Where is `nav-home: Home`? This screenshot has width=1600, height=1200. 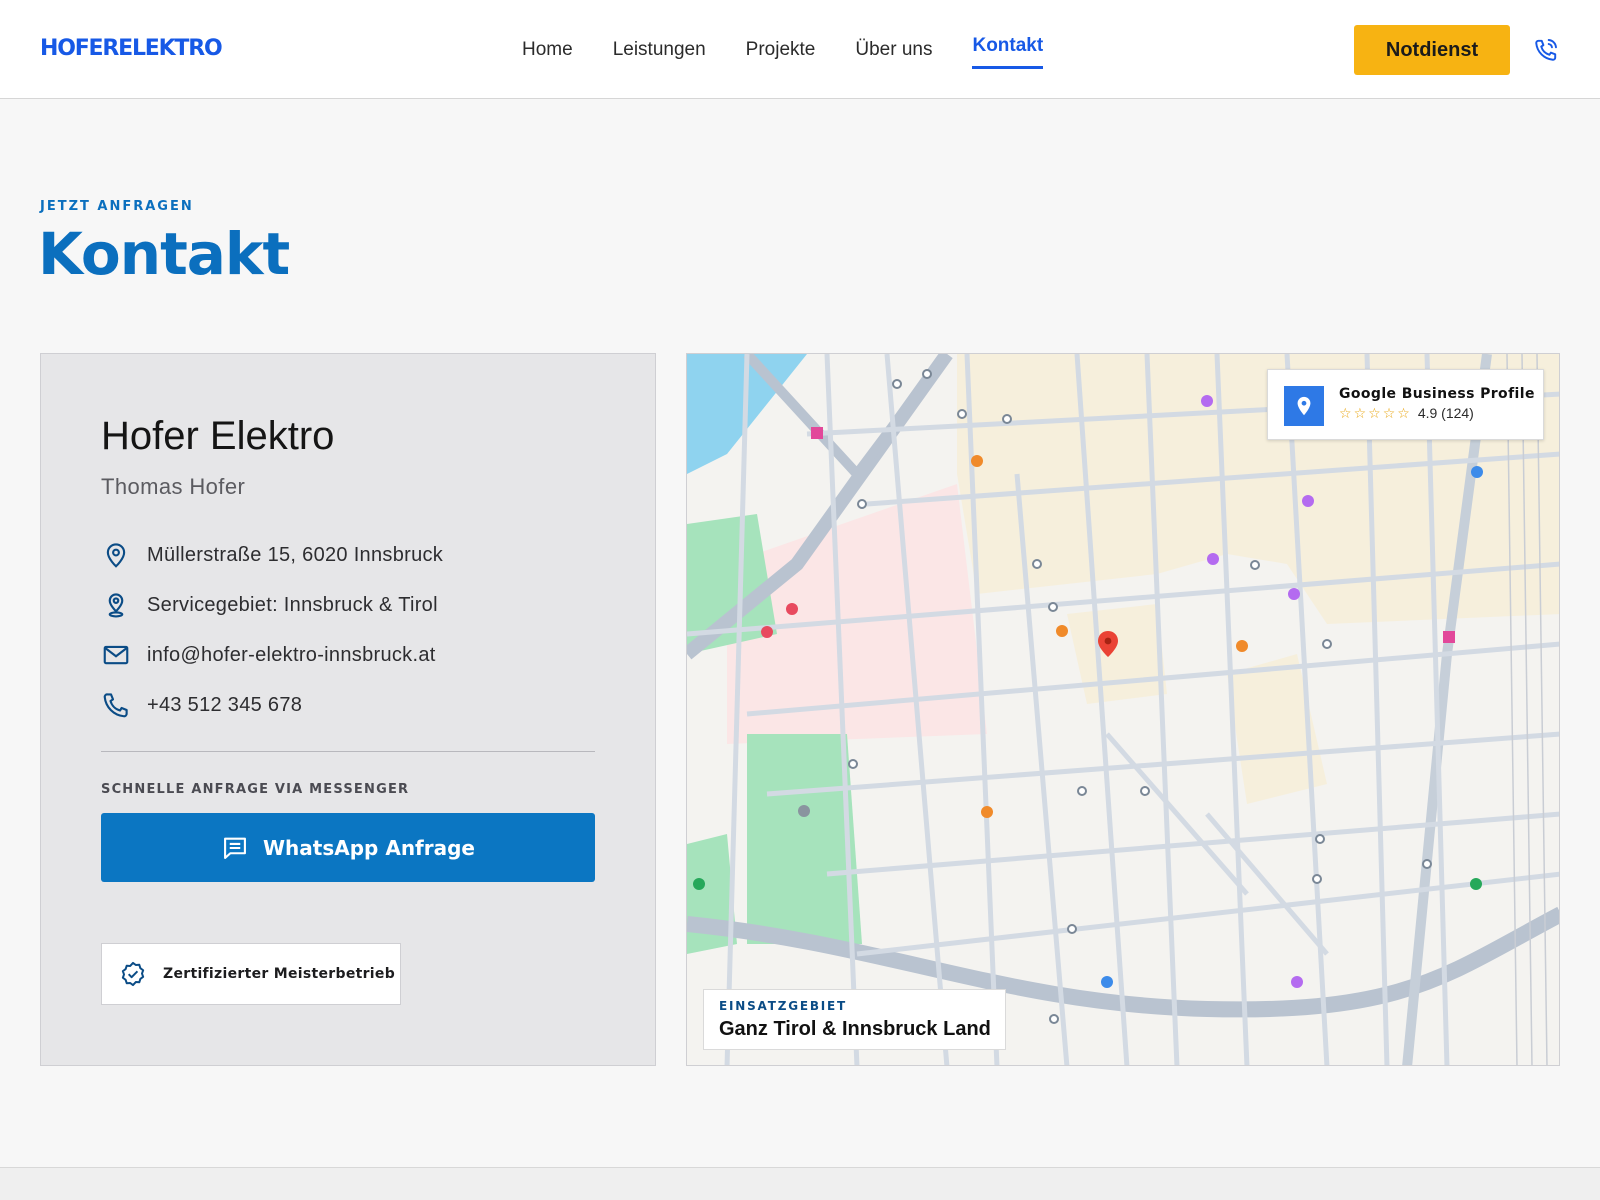 nav-home: Home is located at coordinates (547, 34).